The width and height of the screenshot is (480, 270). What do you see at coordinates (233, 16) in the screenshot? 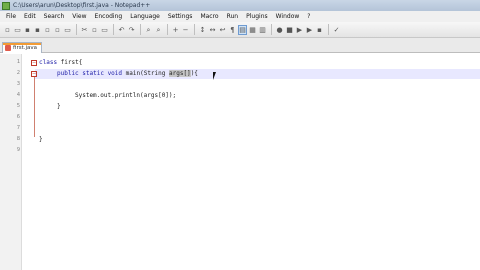
I see `menu-run: Run` at bounding box center [233, 16].